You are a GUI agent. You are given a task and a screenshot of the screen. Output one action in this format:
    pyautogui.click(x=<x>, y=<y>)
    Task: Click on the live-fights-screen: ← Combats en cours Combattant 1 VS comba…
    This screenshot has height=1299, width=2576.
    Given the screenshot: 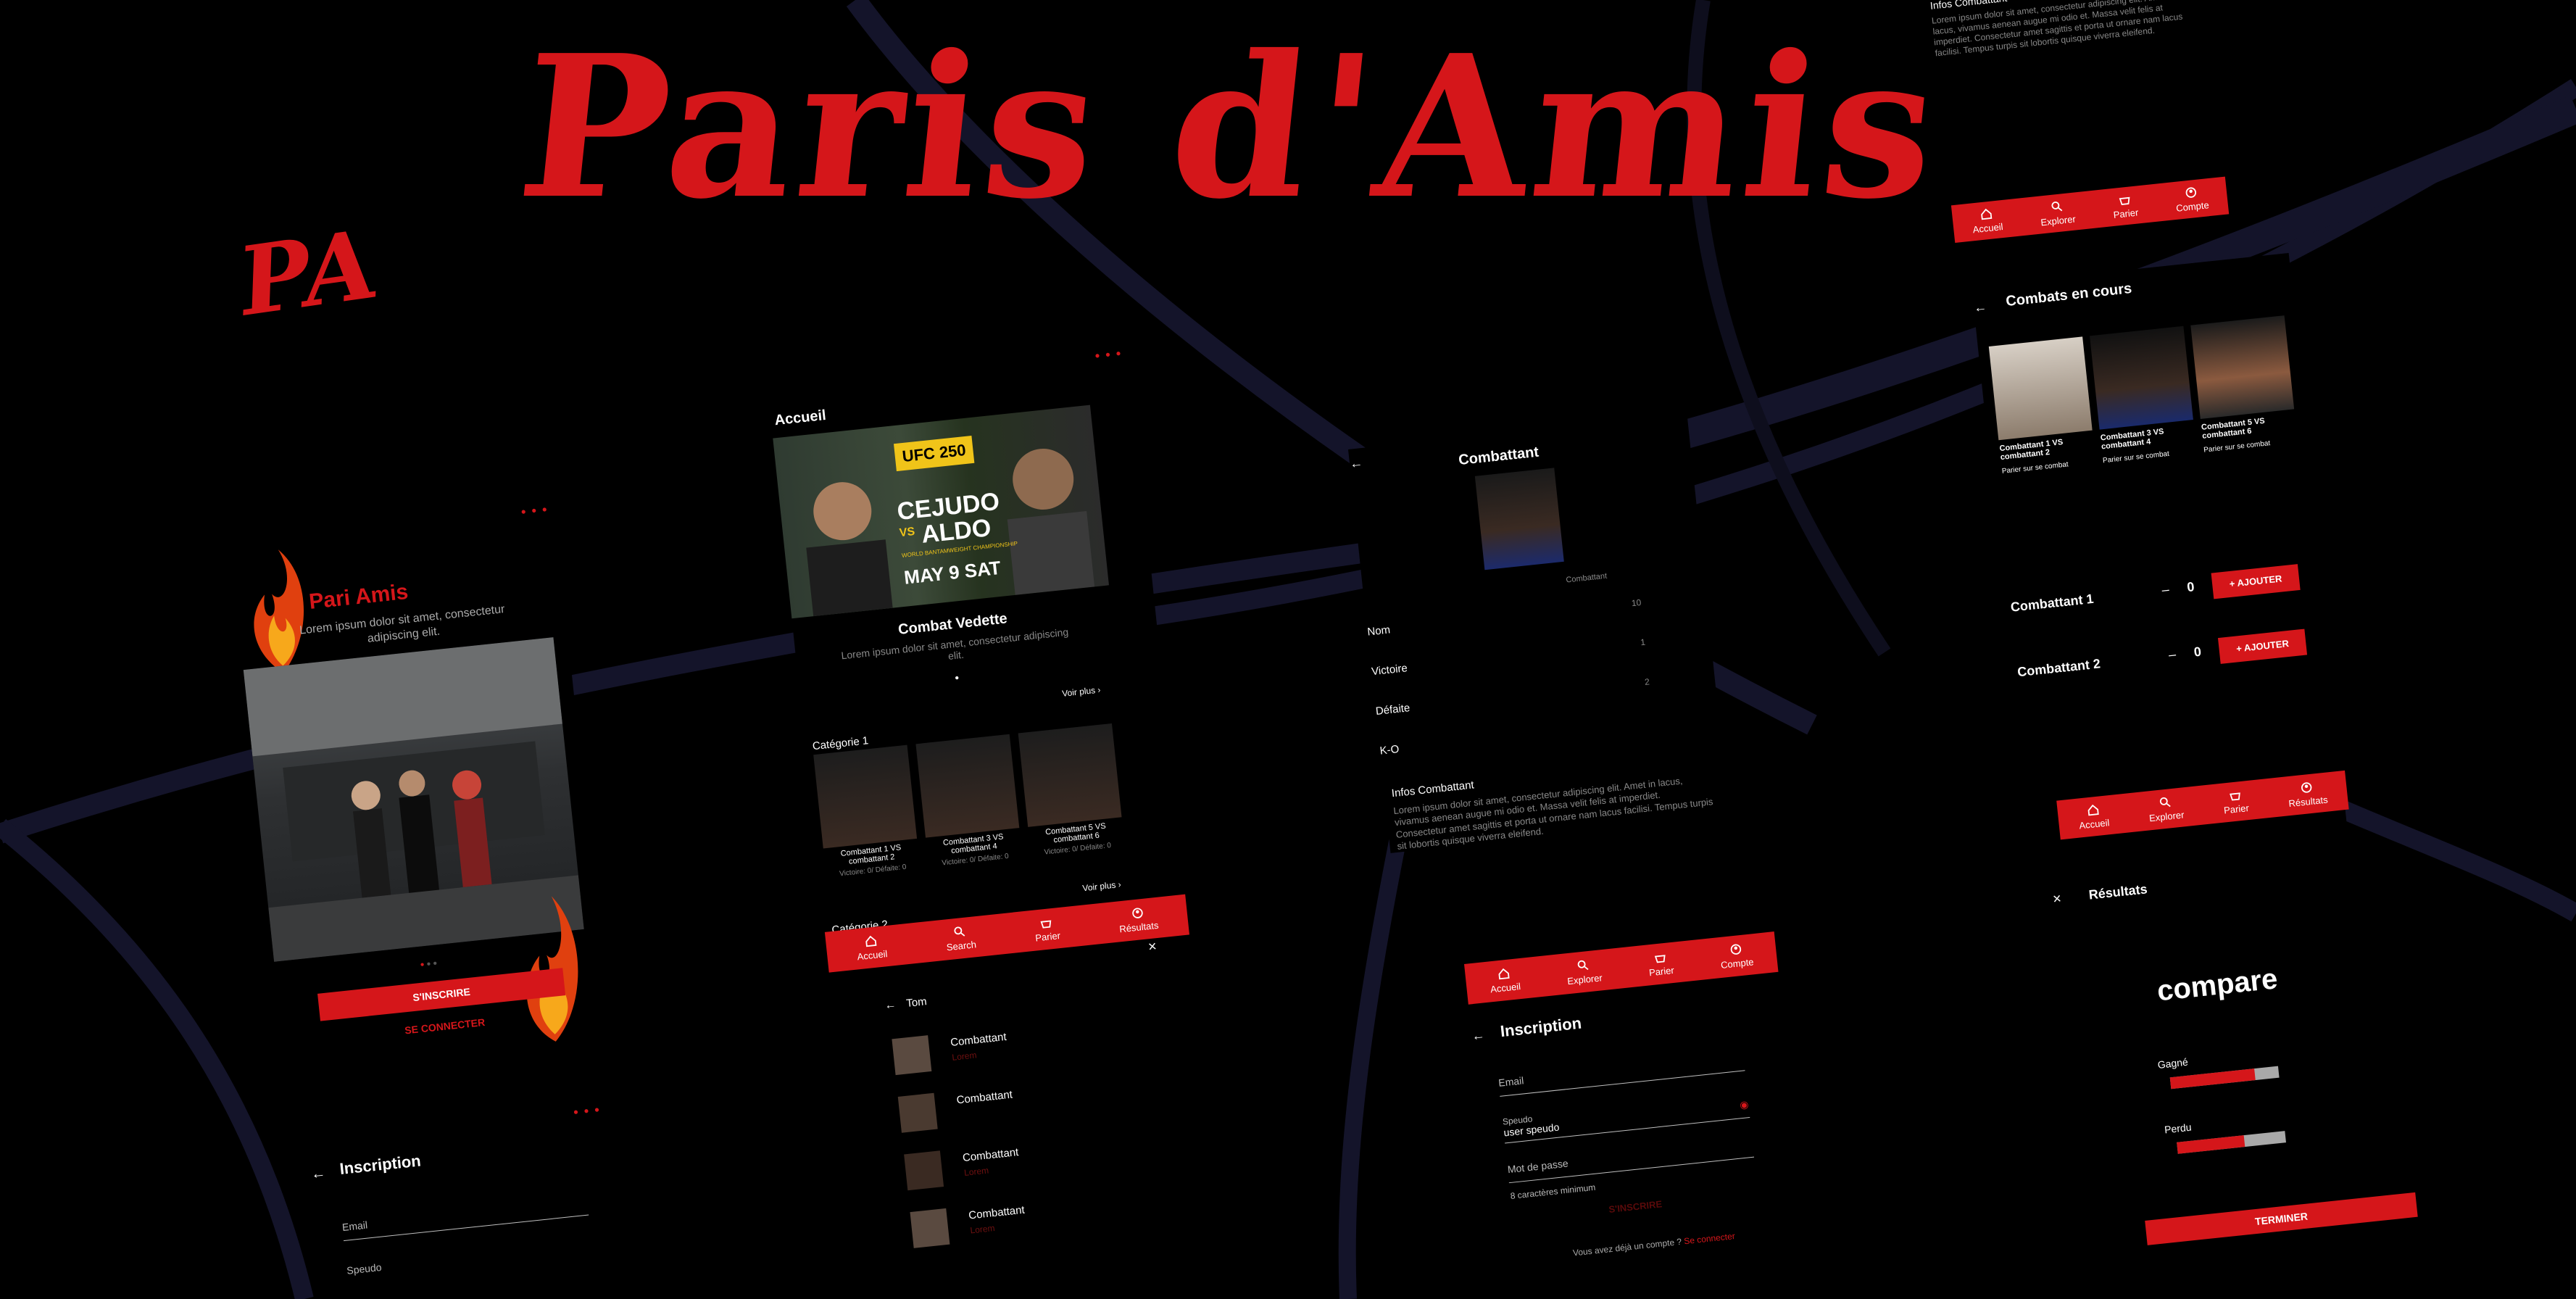 What is the action you would take?
    pyautogui.click(x=2143, y=389)
    